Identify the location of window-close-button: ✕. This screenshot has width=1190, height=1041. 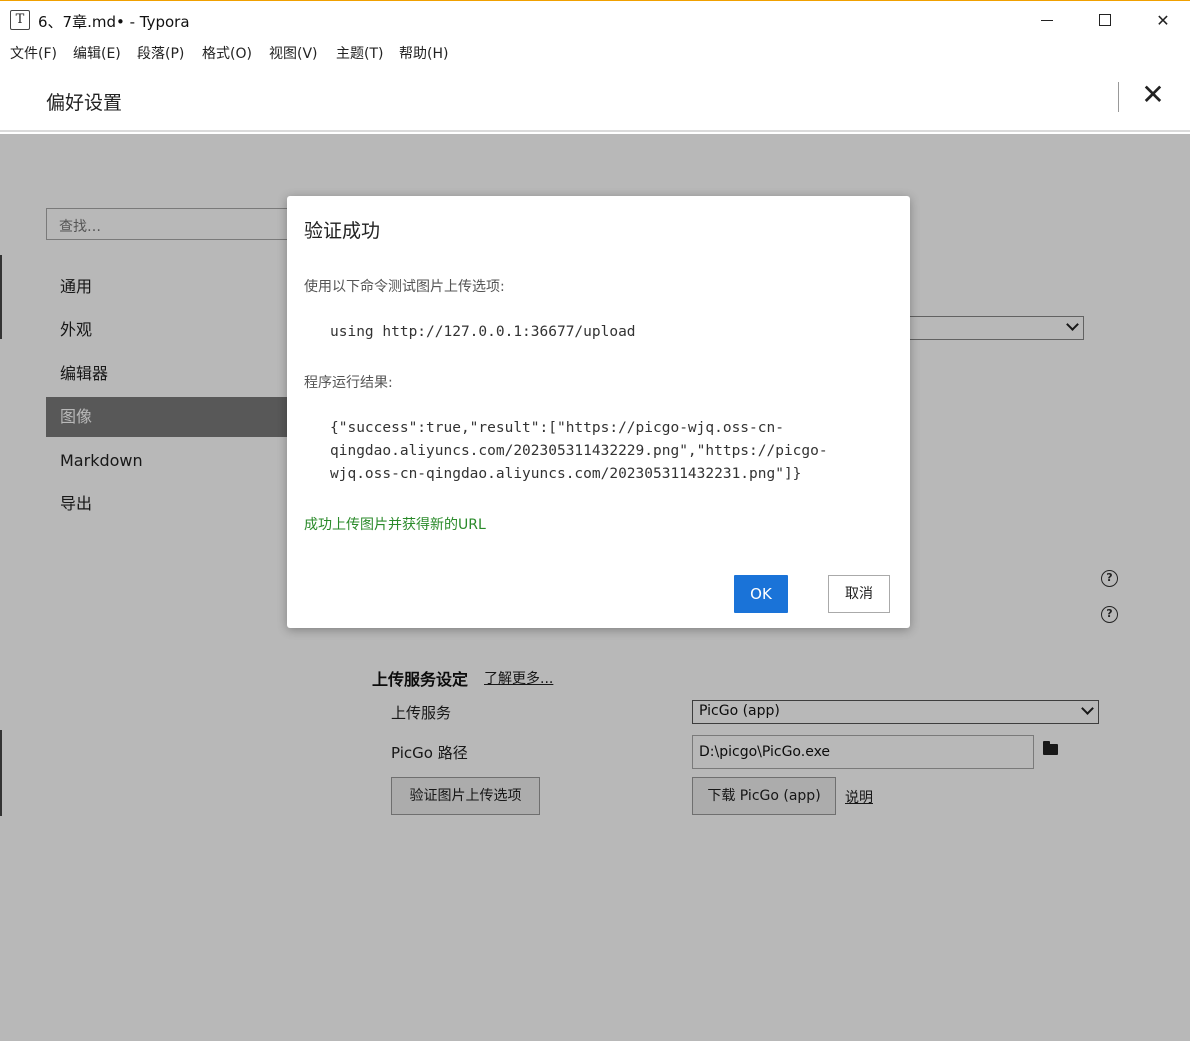
(1162, 20).